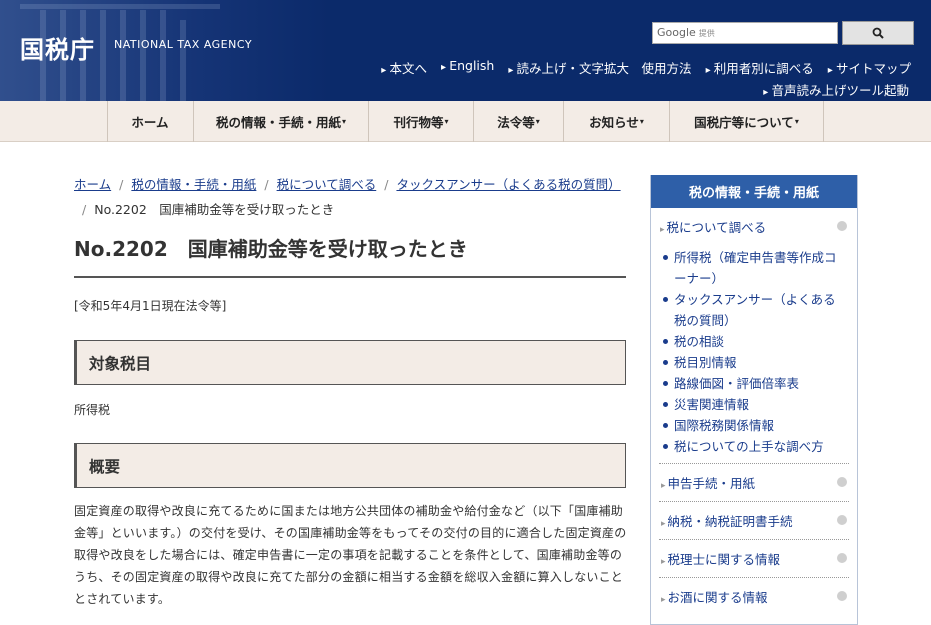  I want to click on nav-news: お知らせ ▾, so click(617, 121).